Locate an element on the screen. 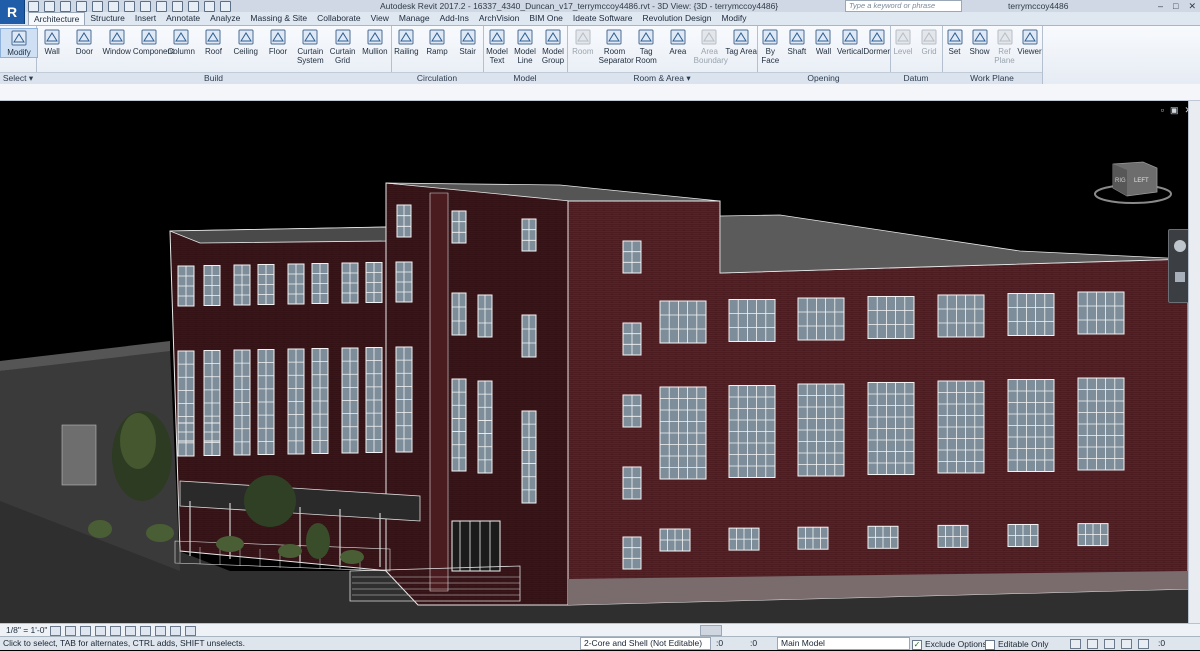 This screenshot has height=651, width=1200. tool-build-curtain-system: Curtain System is located at coordinates (310, 46).